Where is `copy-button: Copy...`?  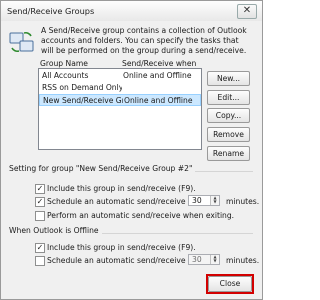
copy-button: Copy... is located at coordinates (228, 115).